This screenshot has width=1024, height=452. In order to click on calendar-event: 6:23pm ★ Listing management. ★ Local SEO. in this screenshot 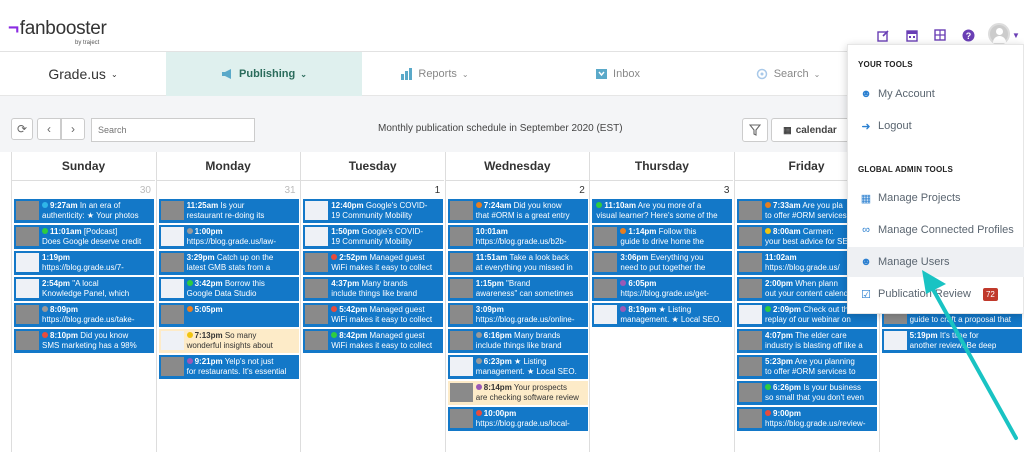, I will do `click(517, 367)`.